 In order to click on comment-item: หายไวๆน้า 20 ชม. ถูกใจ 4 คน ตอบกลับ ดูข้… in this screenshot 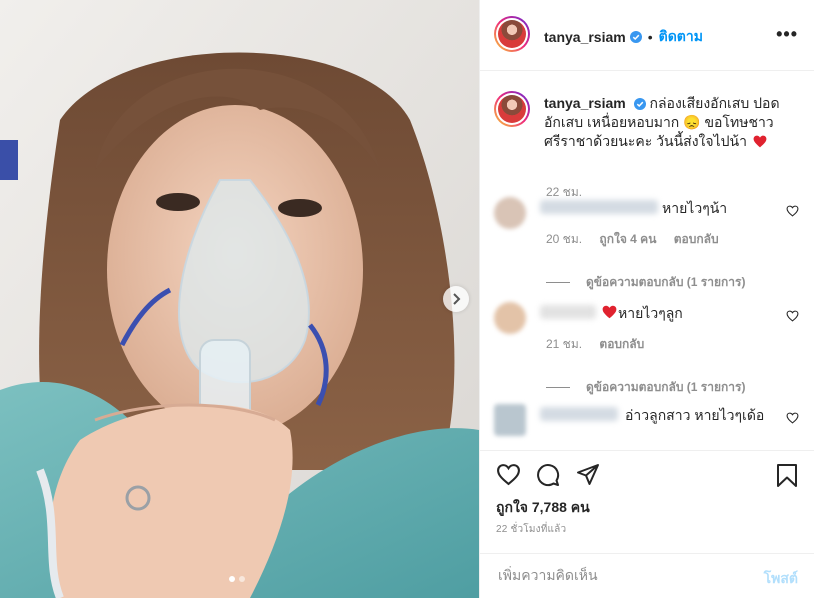, I will do `click(646, 247)`.